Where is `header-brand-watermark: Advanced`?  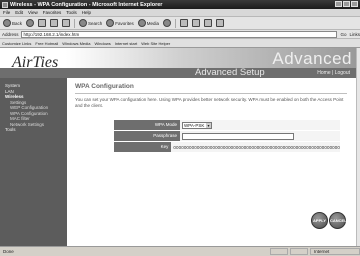 header-brand-watermark: Advanced is located at coordinates (312, 58).